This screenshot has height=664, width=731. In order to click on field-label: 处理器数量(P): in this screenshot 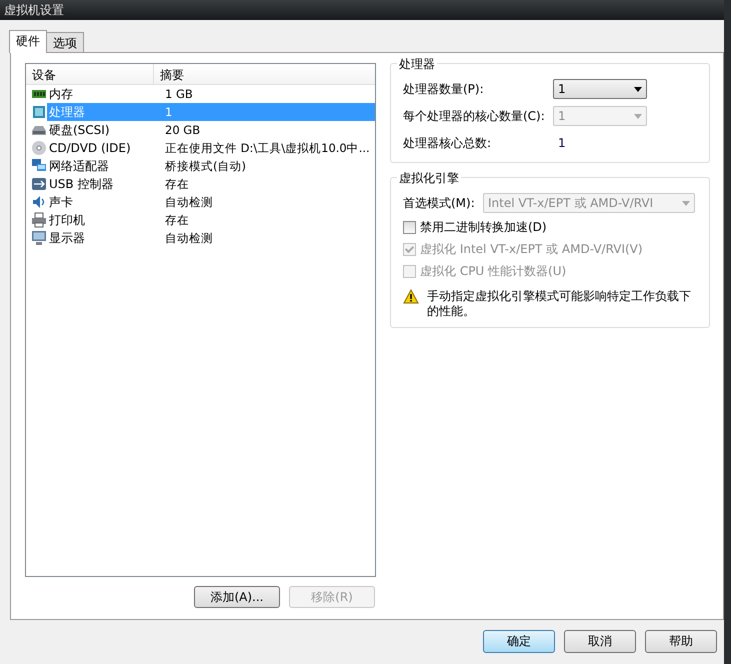, I will do `click(444, 89)`.